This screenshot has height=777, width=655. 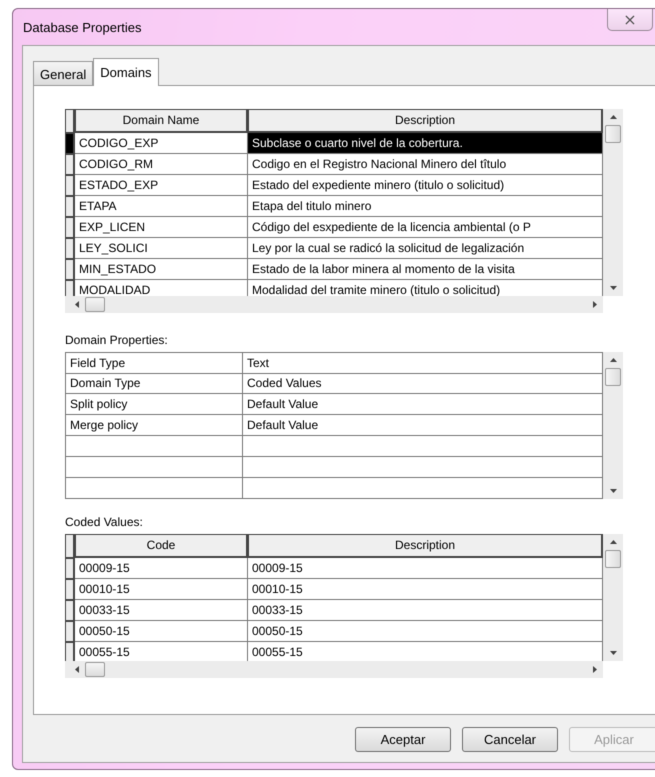 I want to click on table-cell: Código del esxpediente de la licencia ambiental (o P, so click(x=425, y=227).